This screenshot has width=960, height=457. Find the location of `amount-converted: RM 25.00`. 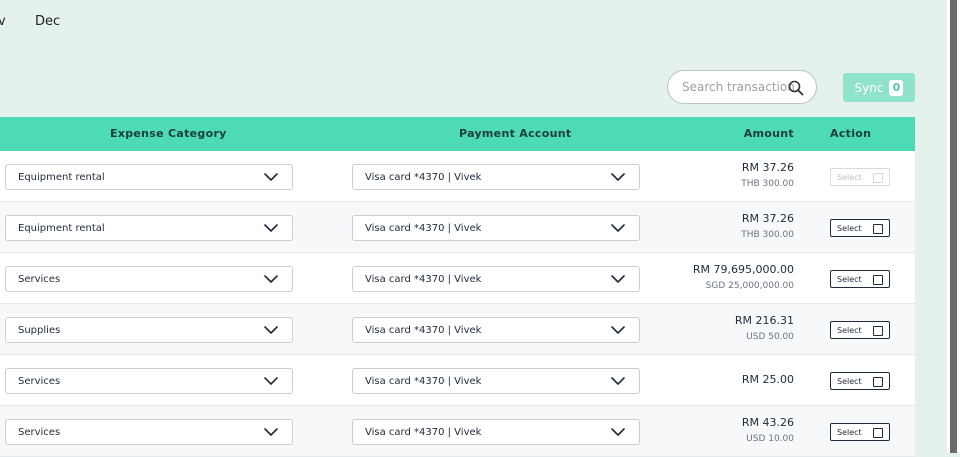

amount-converted: RM 25.00 is located at coordinates (767, 379).